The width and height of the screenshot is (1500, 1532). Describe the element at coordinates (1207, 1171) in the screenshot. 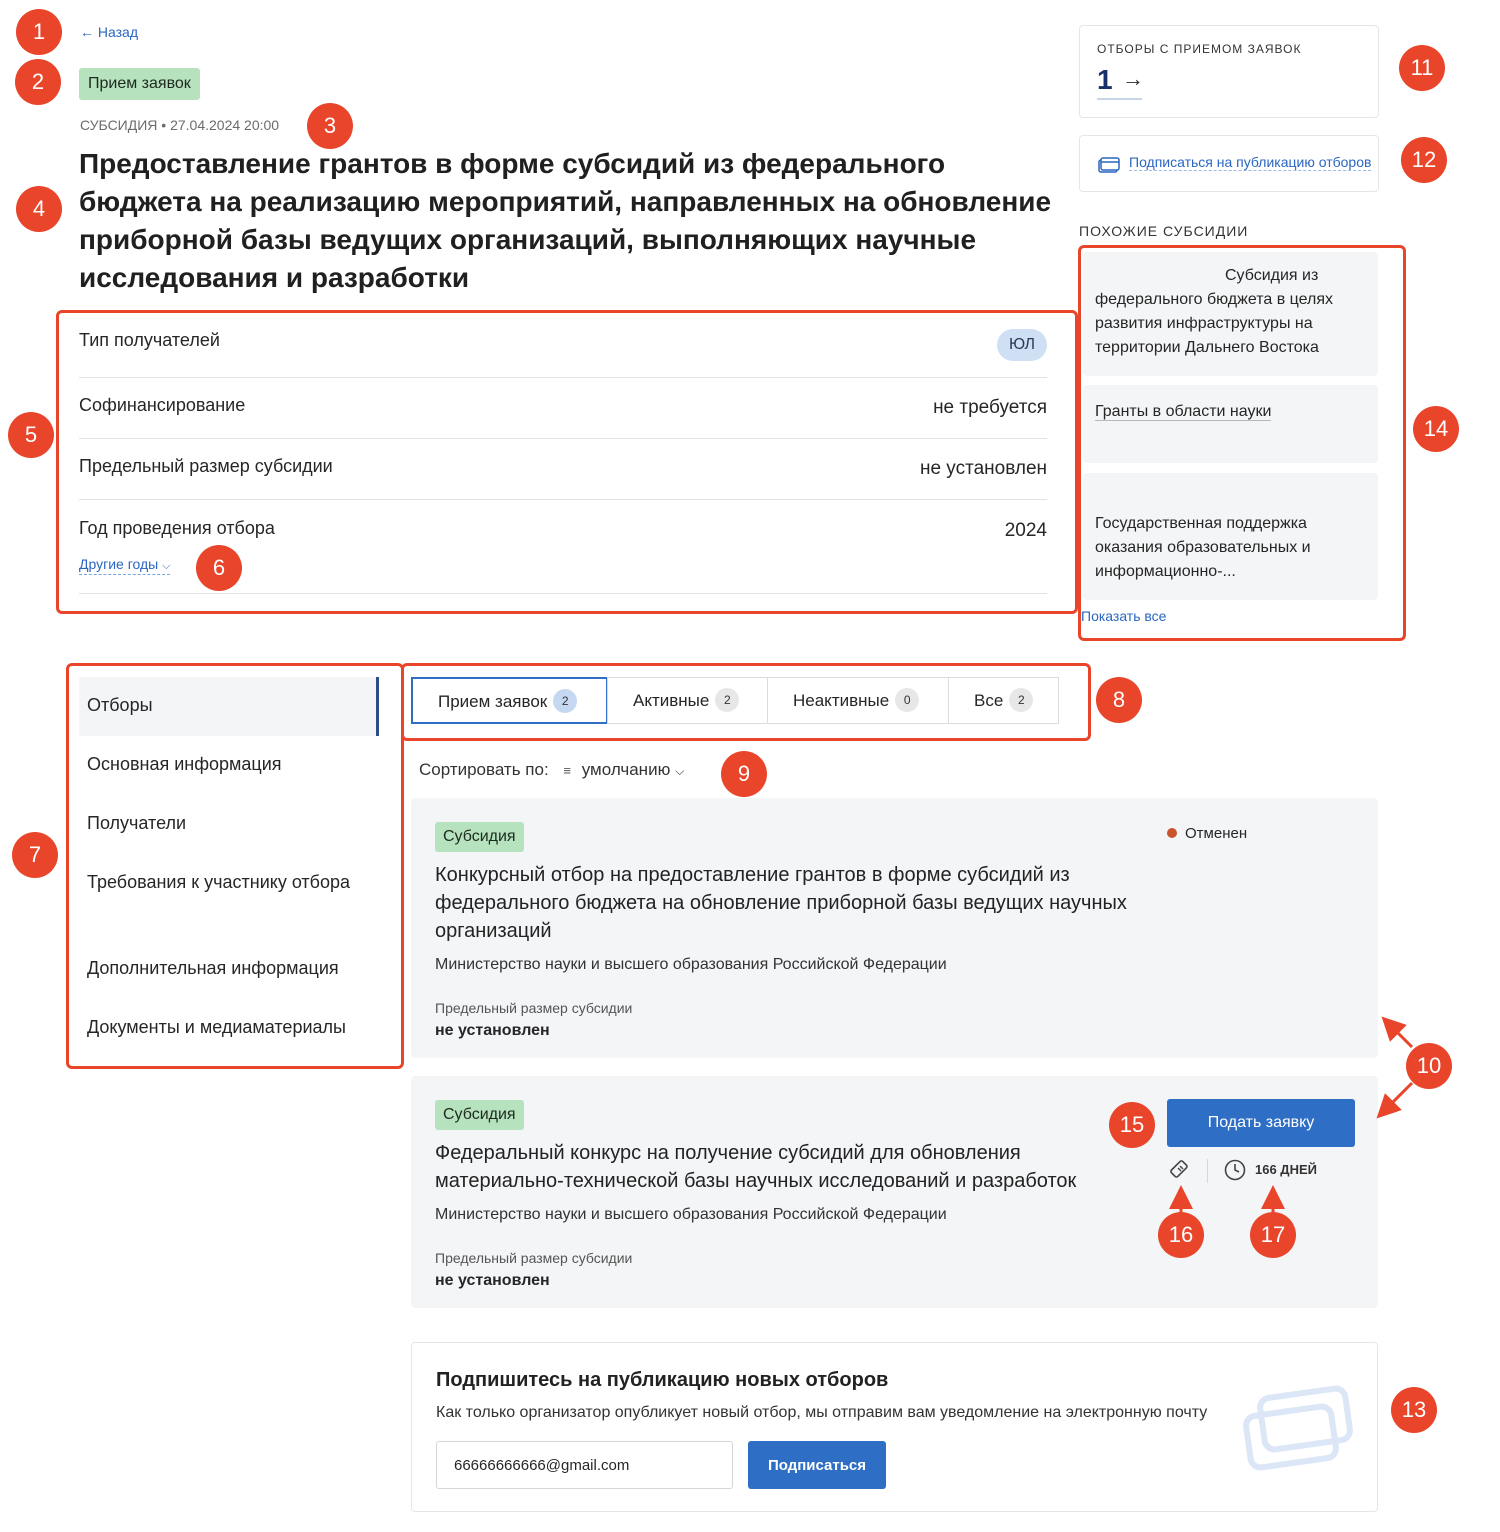

I see `divider` at that location.